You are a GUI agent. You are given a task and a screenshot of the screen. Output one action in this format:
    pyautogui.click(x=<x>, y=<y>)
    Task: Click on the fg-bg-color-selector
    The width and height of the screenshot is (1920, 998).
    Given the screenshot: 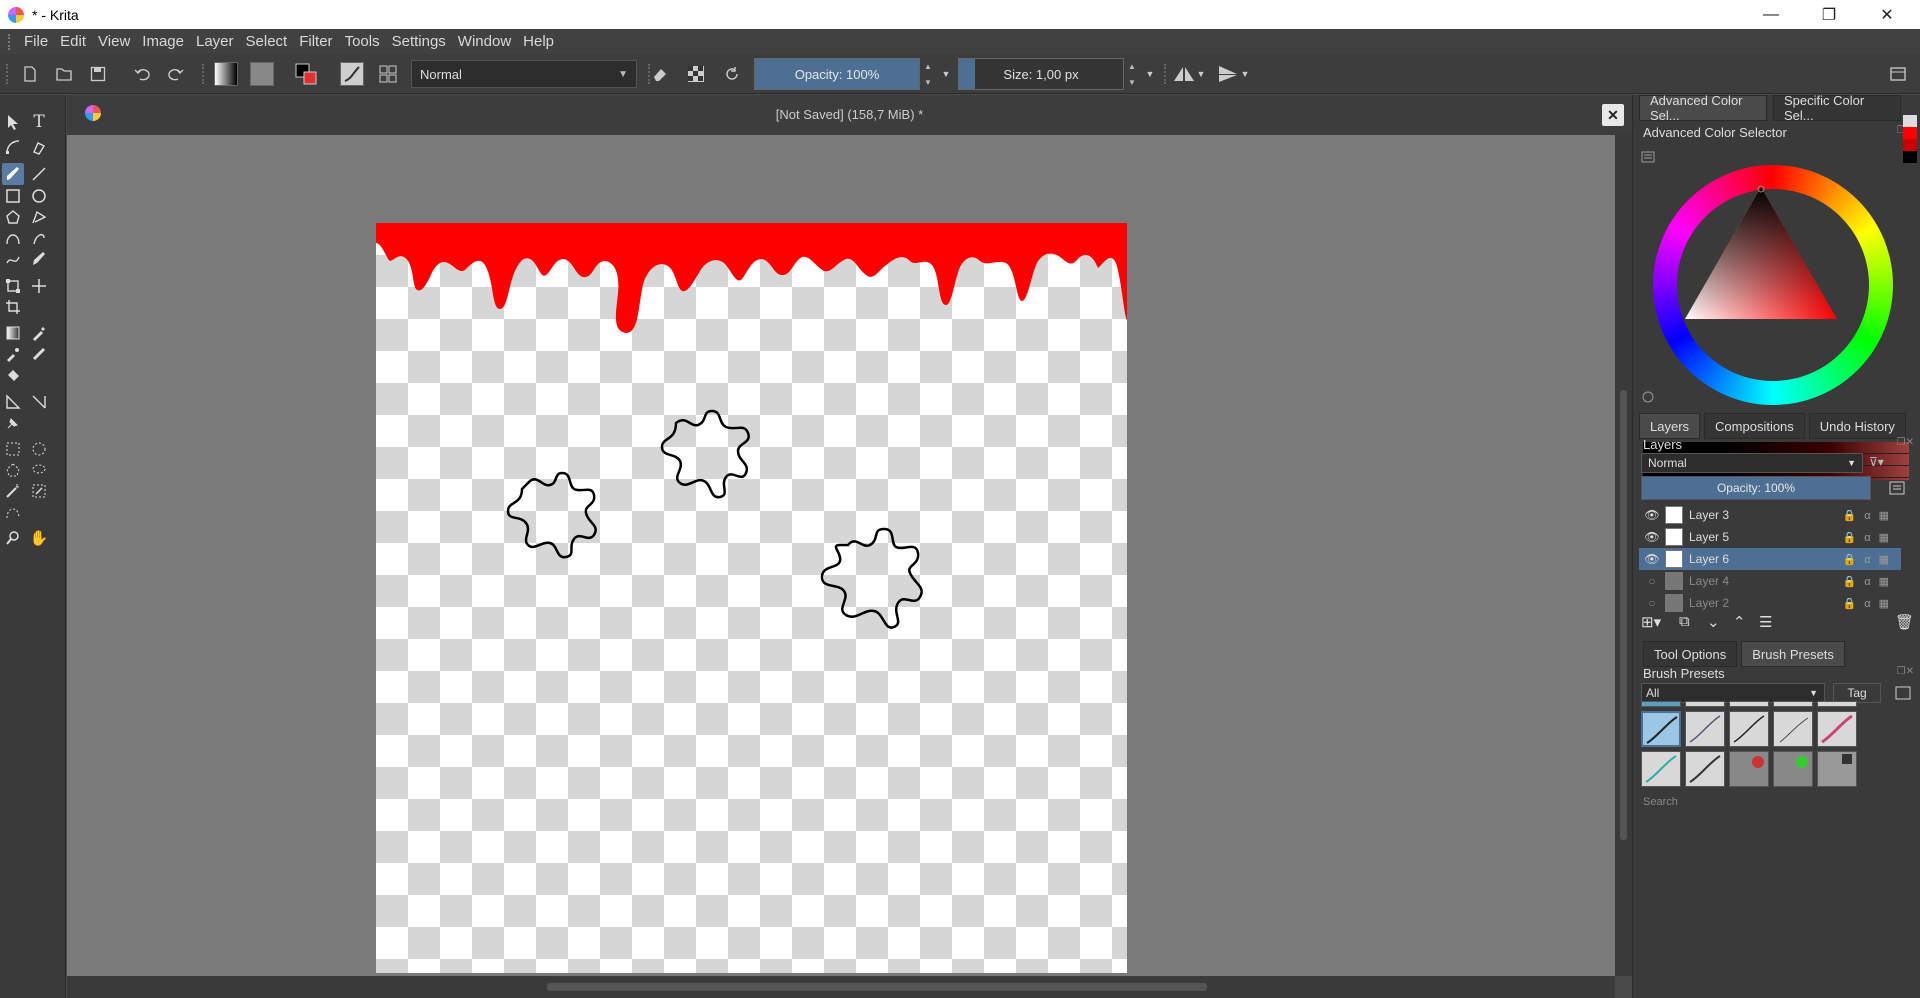 What is the action you would take?
    pyautogui.click(x=306, y=74)
    